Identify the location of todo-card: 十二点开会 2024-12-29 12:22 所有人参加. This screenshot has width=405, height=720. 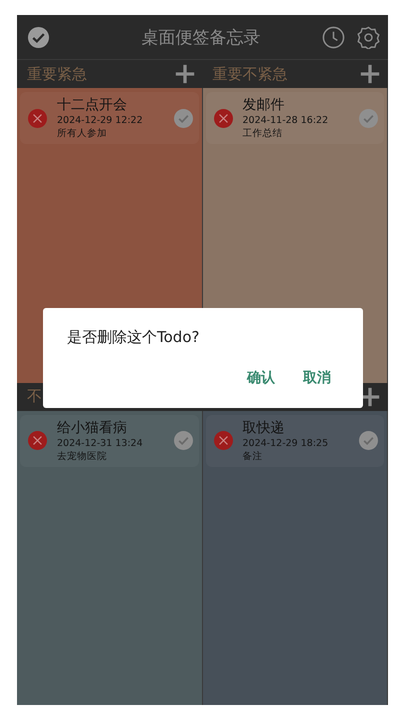
(109, 118).